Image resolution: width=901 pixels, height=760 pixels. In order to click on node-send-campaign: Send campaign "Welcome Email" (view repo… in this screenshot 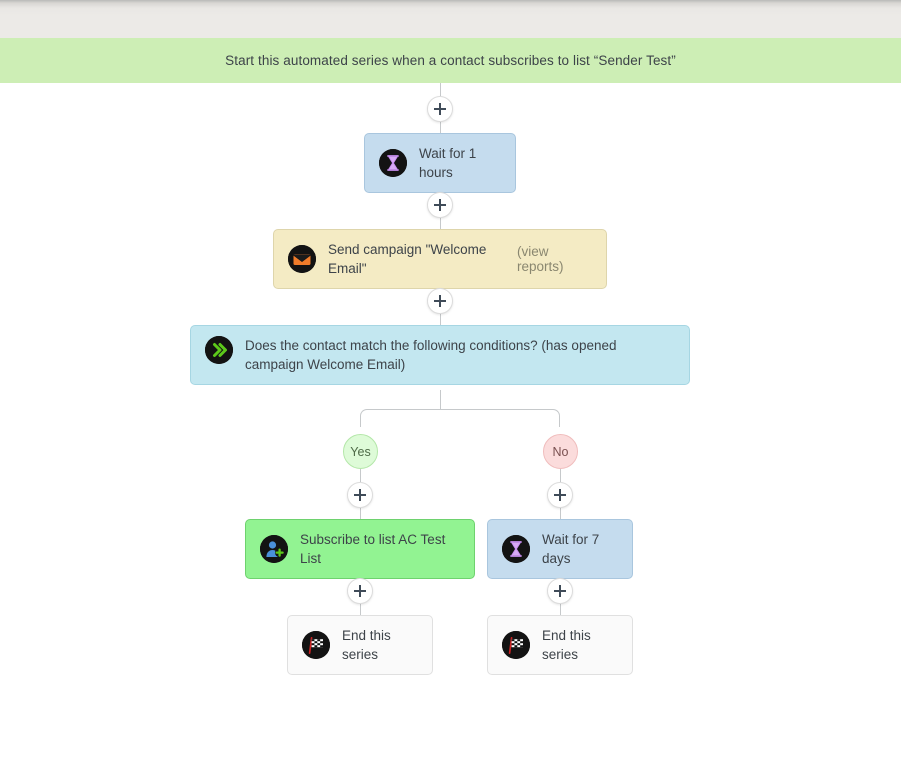, I will do `click(440, 259)`.